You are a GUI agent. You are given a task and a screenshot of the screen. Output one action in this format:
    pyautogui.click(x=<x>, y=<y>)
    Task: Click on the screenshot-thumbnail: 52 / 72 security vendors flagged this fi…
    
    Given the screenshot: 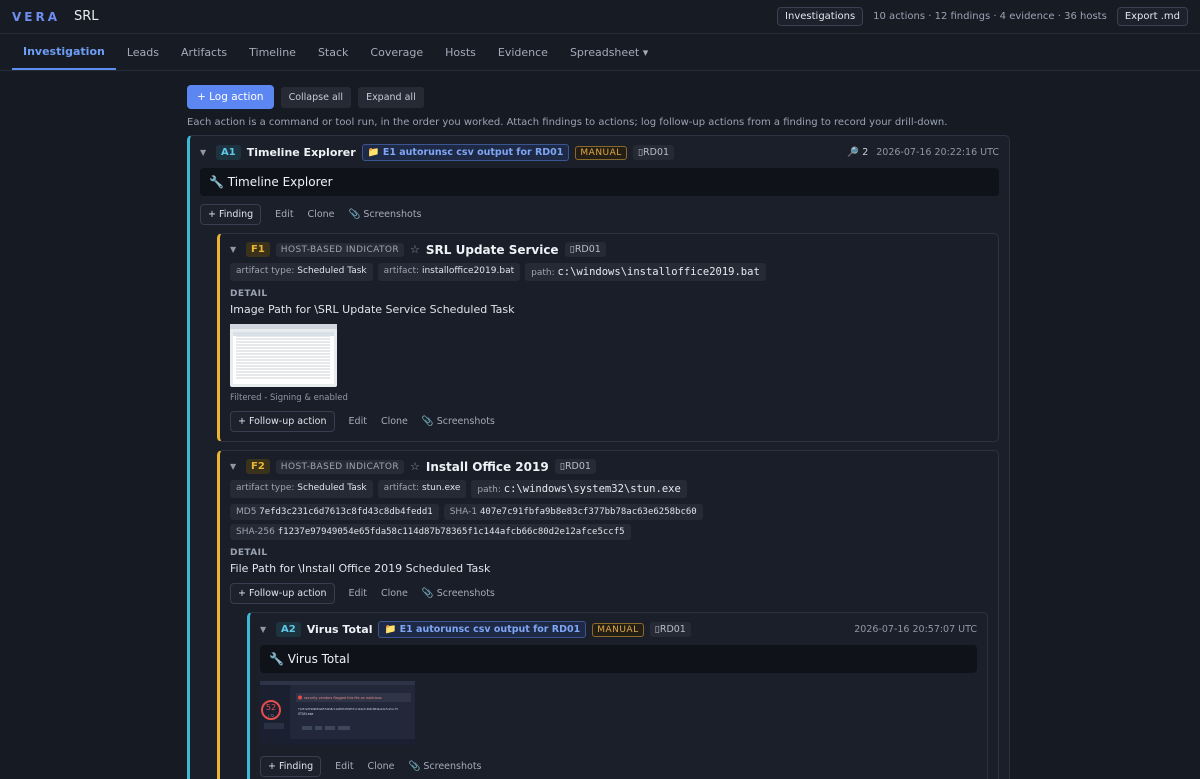 What is the action you would take?
    pyautogui.click(x=337, y=713)
    